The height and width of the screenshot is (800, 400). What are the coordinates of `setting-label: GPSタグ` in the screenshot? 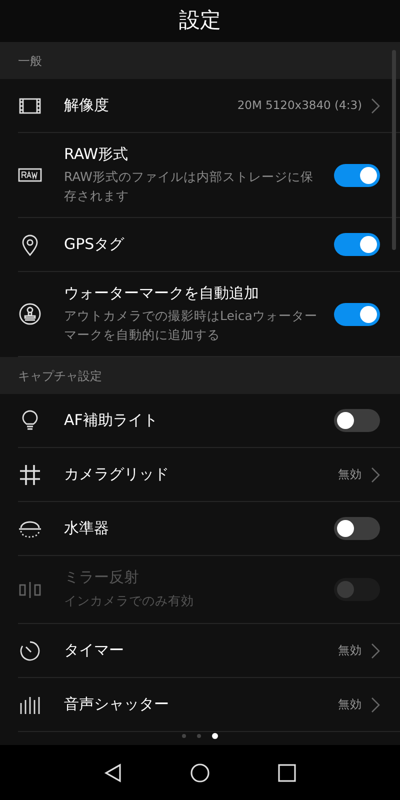 It's located at (194, 244).